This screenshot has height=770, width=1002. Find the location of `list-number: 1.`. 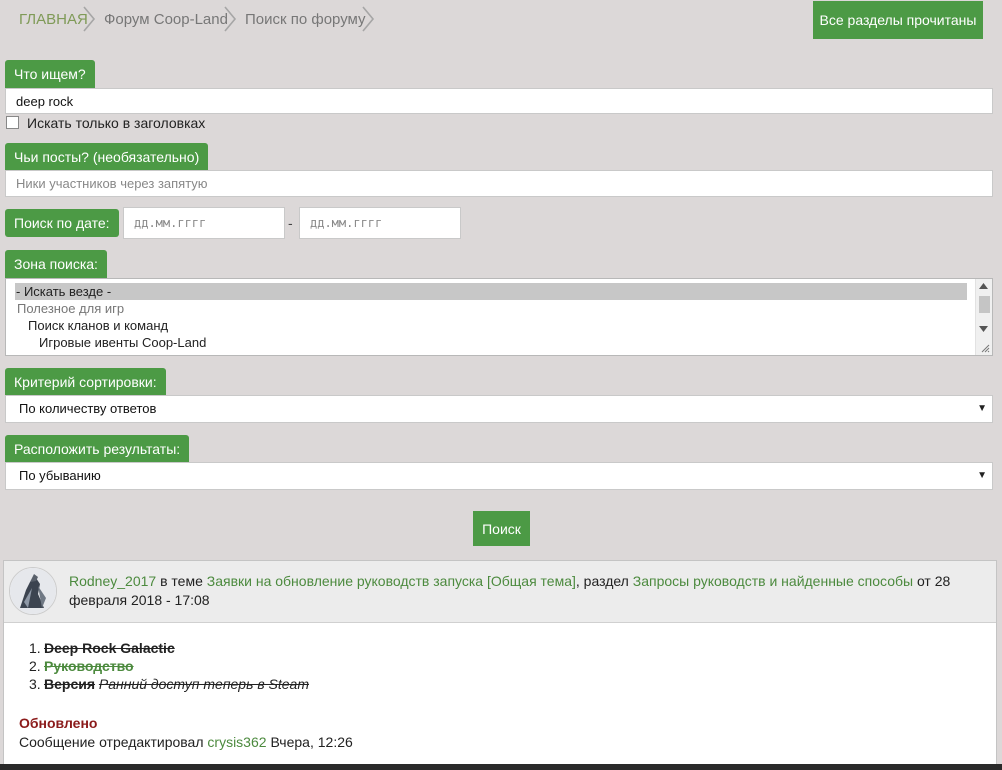

list-number: 1. is located at coordinates (35, 648).